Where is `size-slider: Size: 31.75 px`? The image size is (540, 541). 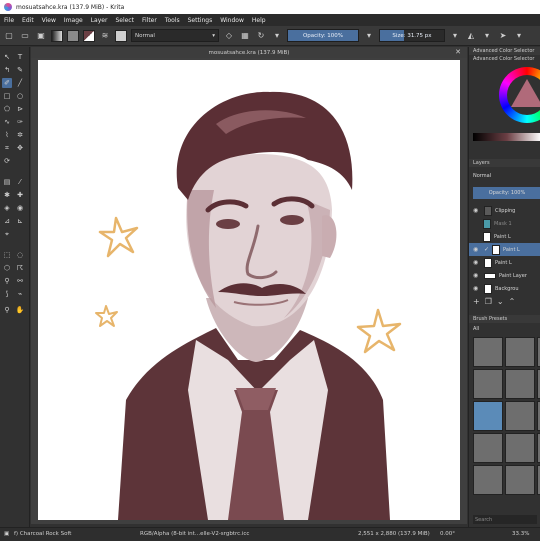 size-slider: Size: 31.75 px is located at coordinates (412, 35).